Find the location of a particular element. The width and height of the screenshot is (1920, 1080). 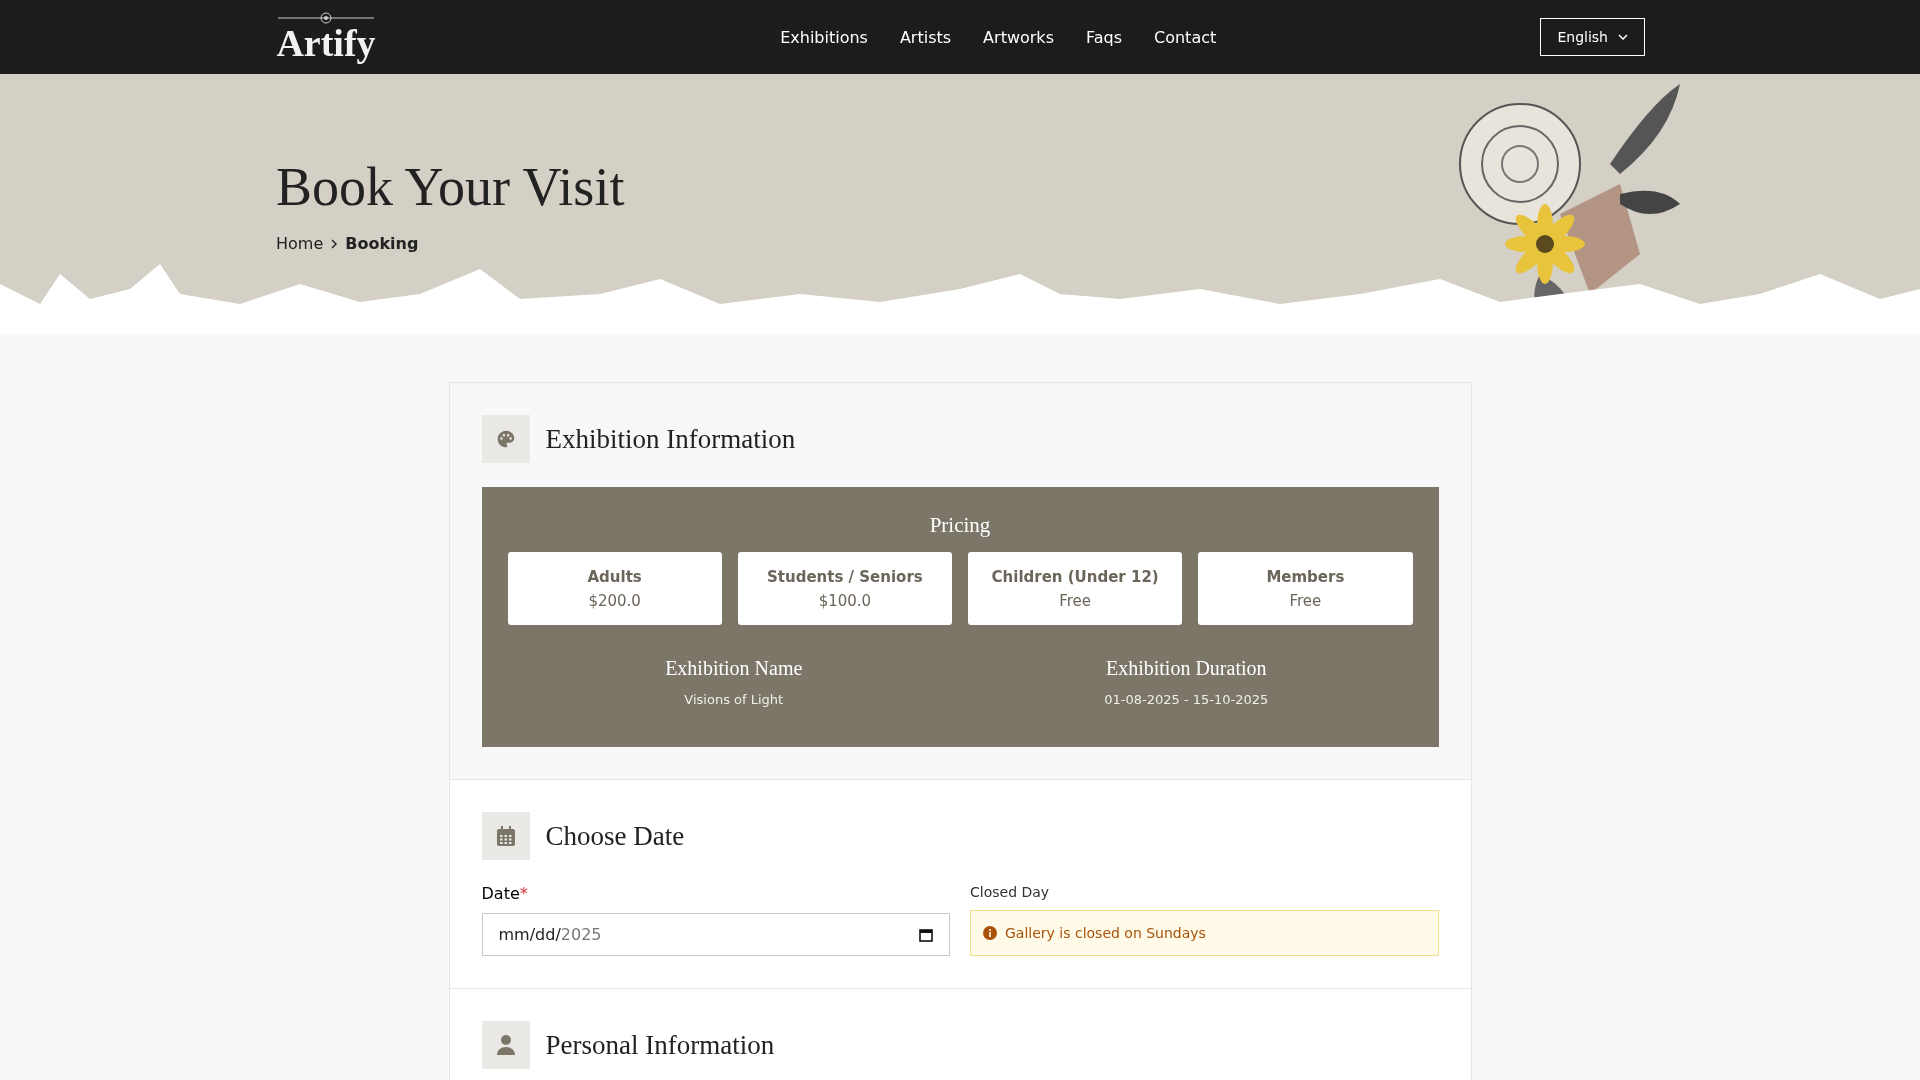

detail-value: Visions of Light is located at coordinates (734, 699).